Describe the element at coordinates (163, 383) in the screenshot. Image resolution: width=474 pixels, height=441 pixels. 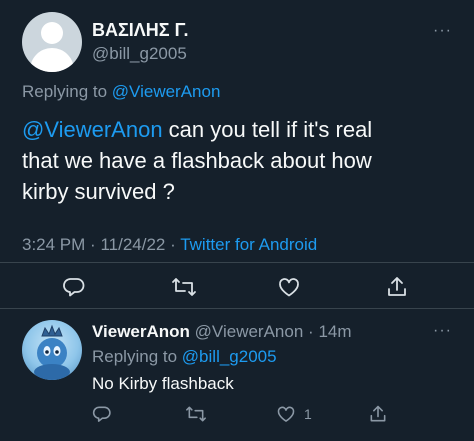
I see `reply-text: No Kirby flashback` at that location.